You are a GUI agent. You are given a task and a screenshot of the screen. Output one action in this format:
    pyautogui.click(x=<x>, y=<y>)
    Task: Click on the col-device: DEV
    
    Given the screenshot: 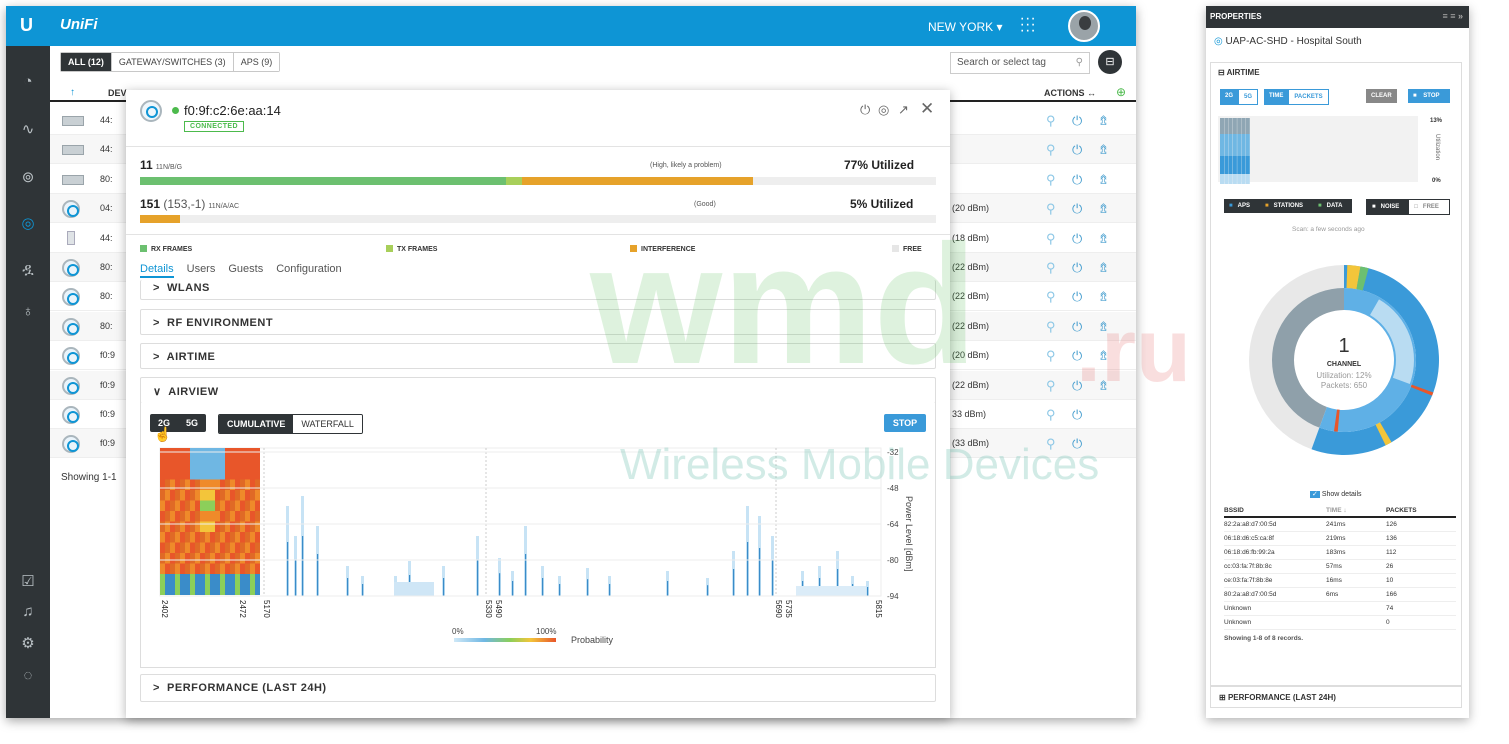 What is the action you would take?
    pyautogui.click(x=117, y=93)
    